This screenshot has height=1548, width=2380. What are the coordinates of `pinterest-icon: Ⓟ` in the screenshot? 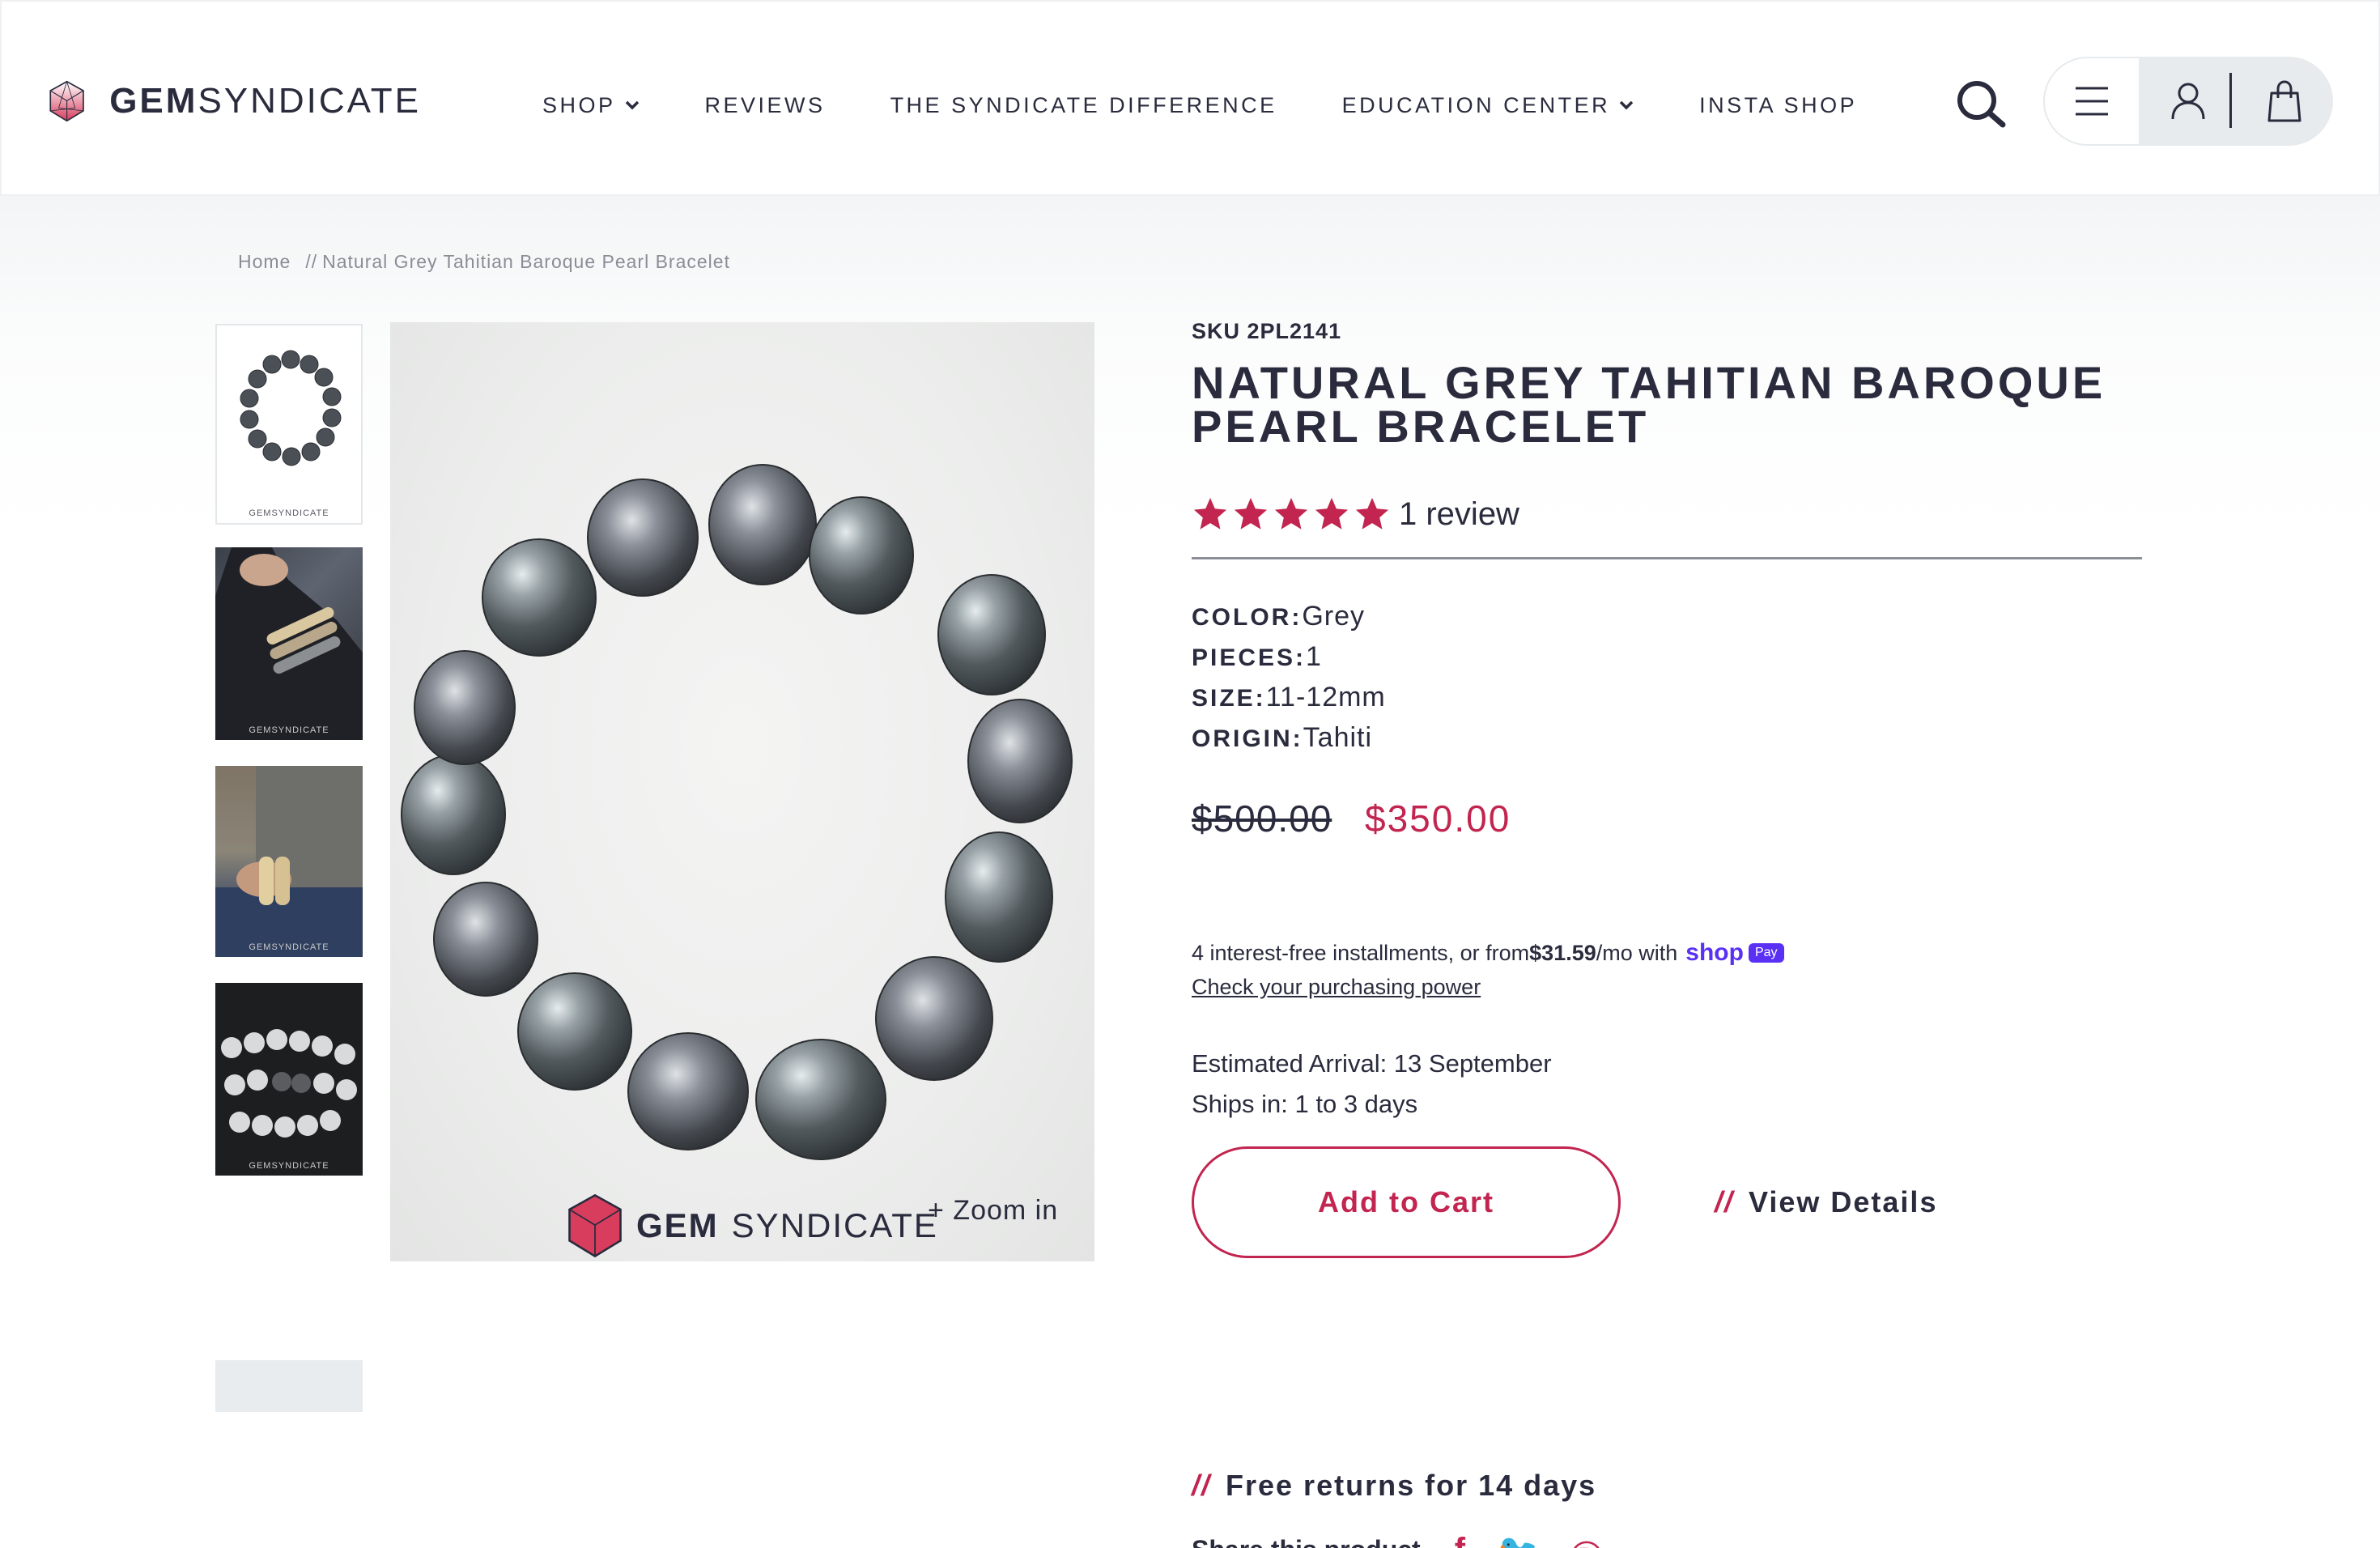 It's located at (1587, 1540).